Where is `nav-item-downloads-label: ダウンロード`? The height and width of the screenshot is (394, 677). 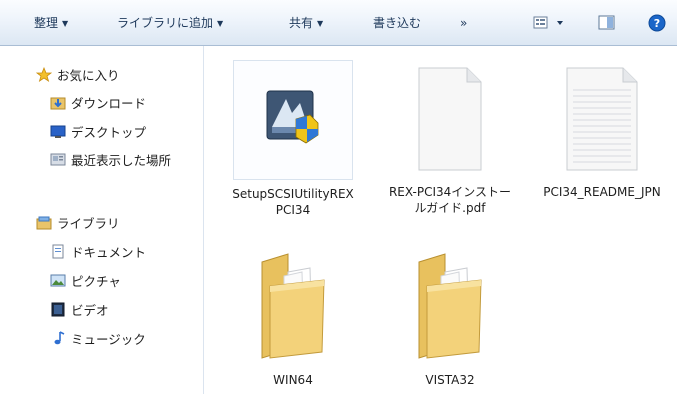
nav-item-downloads-label: ダウンロード is located at coordinates (109, 103).